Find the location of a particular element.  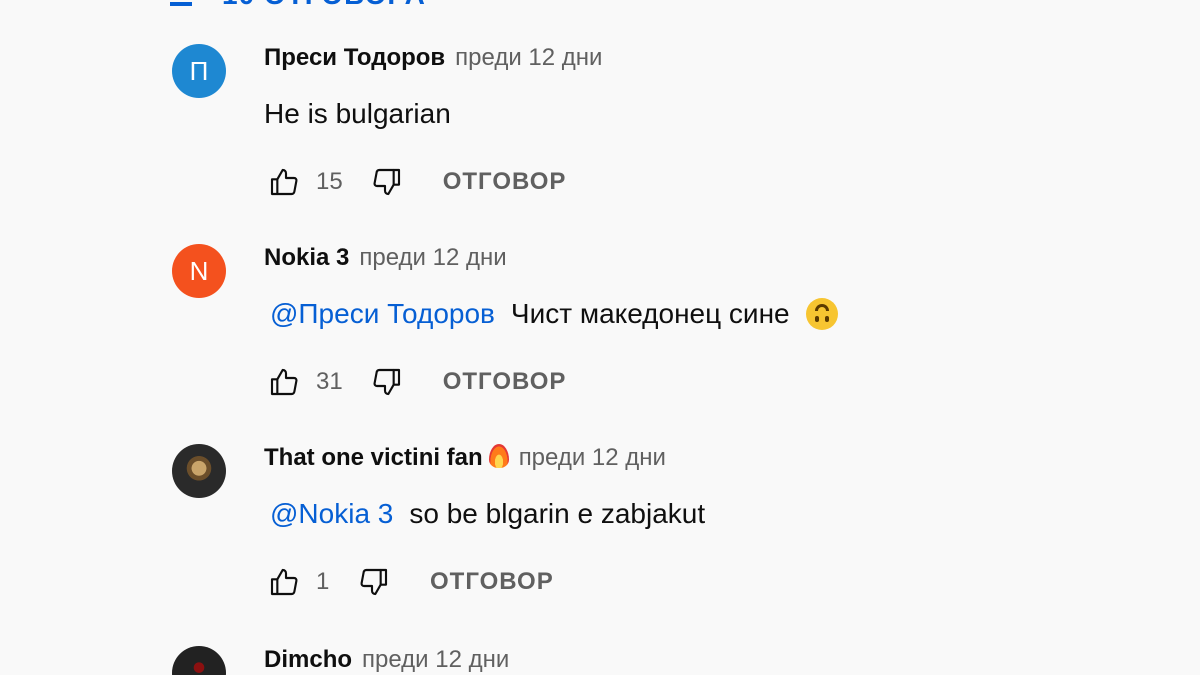

comment-header: Dimcho преди 12 дни is located at coordinates (668, 660).